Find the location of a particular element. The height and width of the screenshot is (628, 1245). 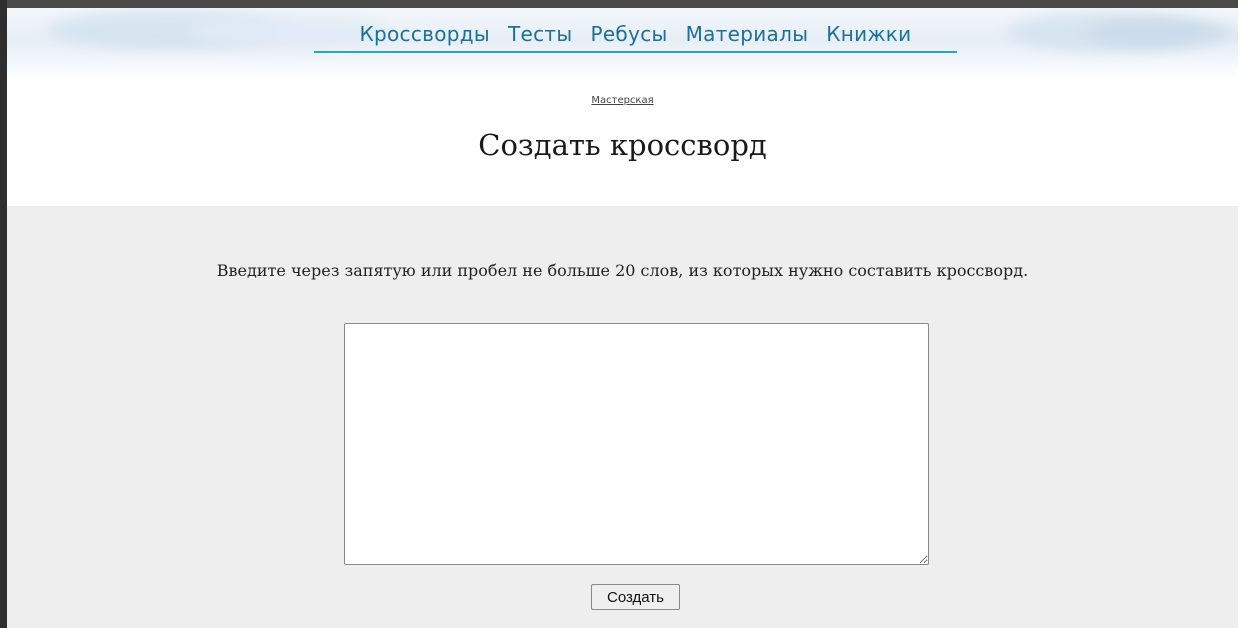

create-button: Создать is located at coordinates (635, 597).